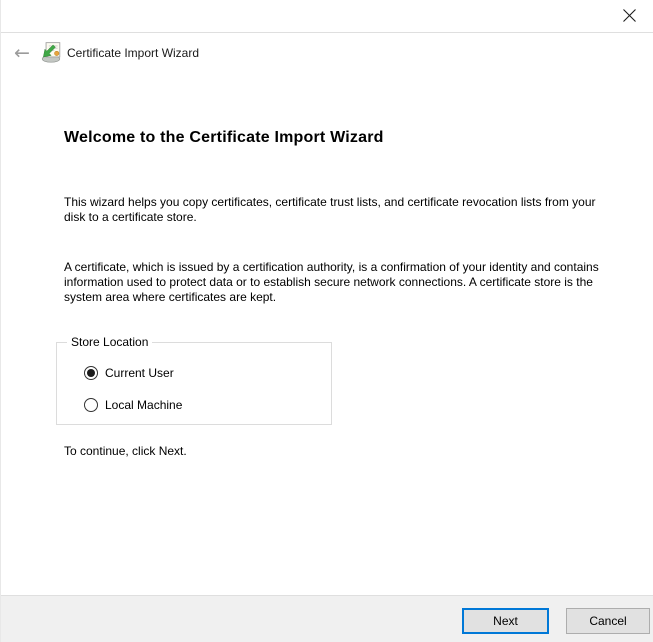 Image resolution: width=653 pixels, height=642 pixels. I want to click on close-icon, so click(629, 15).